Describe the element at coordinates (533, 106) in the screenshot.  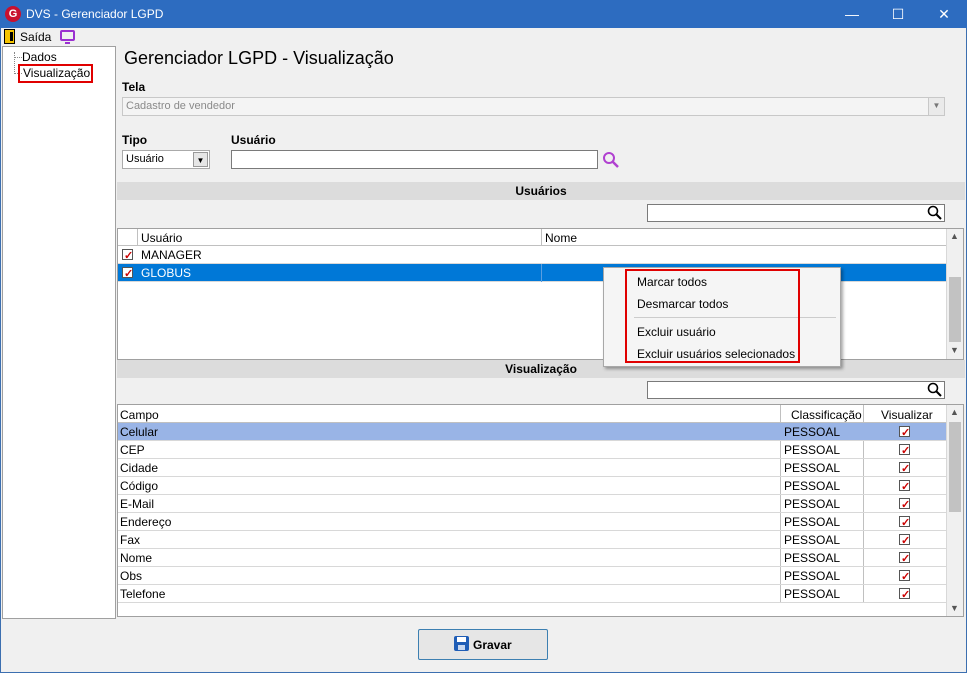
I see `tela-select: Cadastro de vendedor ▼` at that location.